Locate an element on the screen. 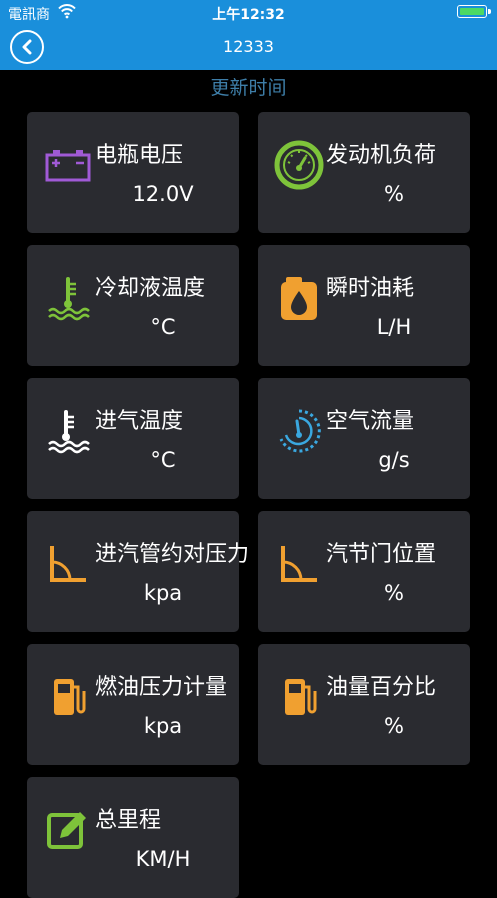  battery-icon is located at coordinates (68, 165).